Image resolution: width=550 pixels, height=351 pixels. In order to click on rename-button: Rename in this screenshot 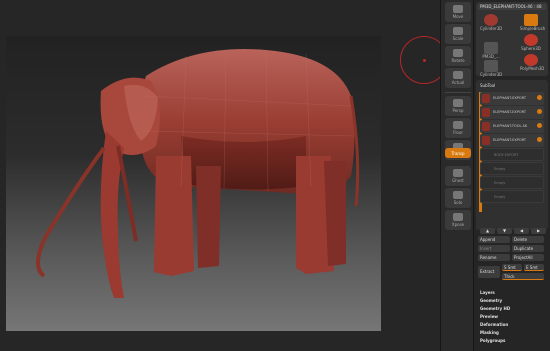, I will do `click(494, 257)`.